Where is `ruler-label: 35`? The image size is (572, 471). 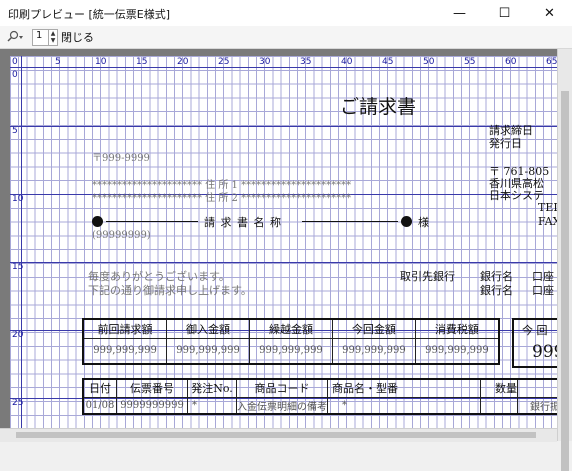
ruler-label: 35 is located at coordinates (306, 62).